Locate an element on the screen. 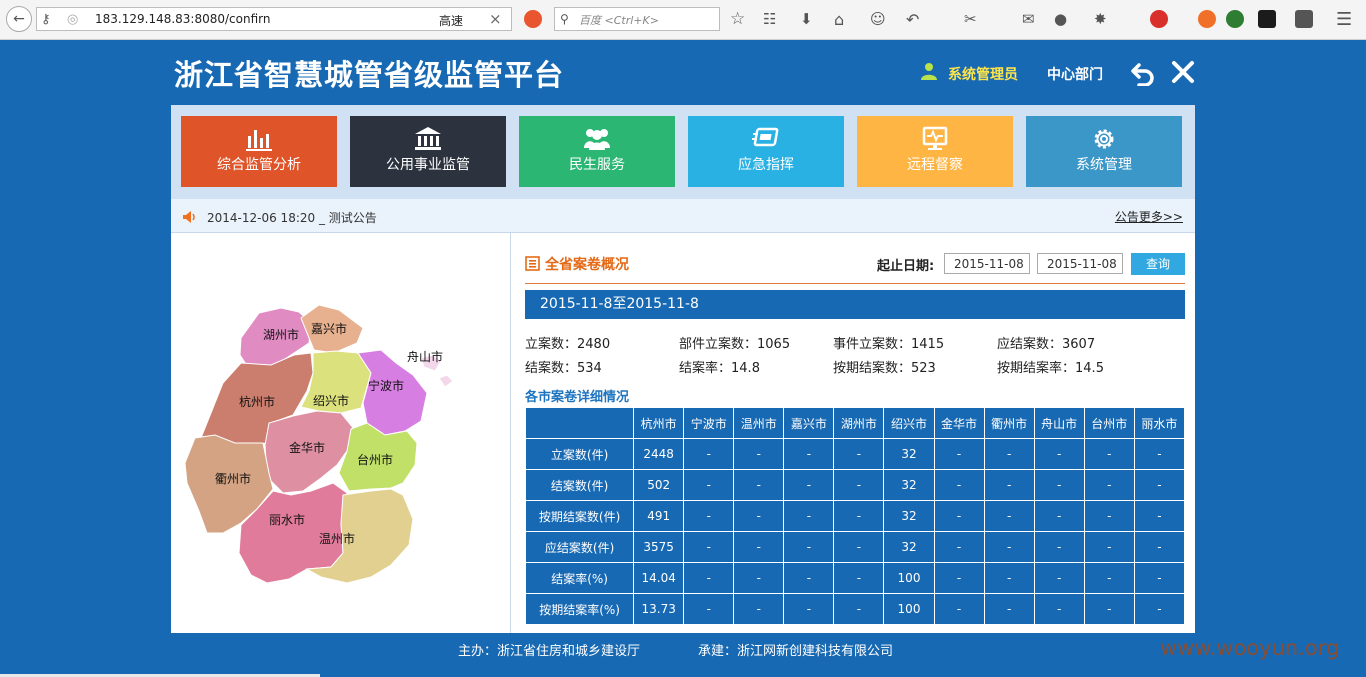 Image resolution: width=1366 pixels, height=677 pixels. row-label: 结案数(件) is located at coordinates (579, 485).